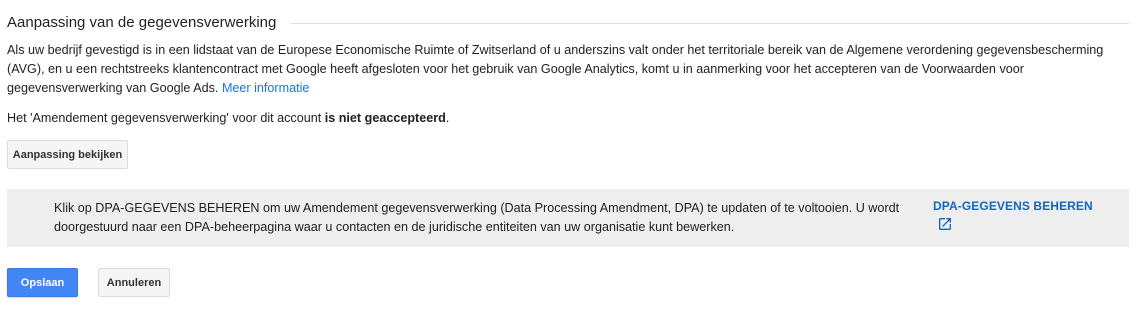 The image size is (1141, 316). I want to click on view-amendment-button: Aanpassing bekijken, so click(67, 154).